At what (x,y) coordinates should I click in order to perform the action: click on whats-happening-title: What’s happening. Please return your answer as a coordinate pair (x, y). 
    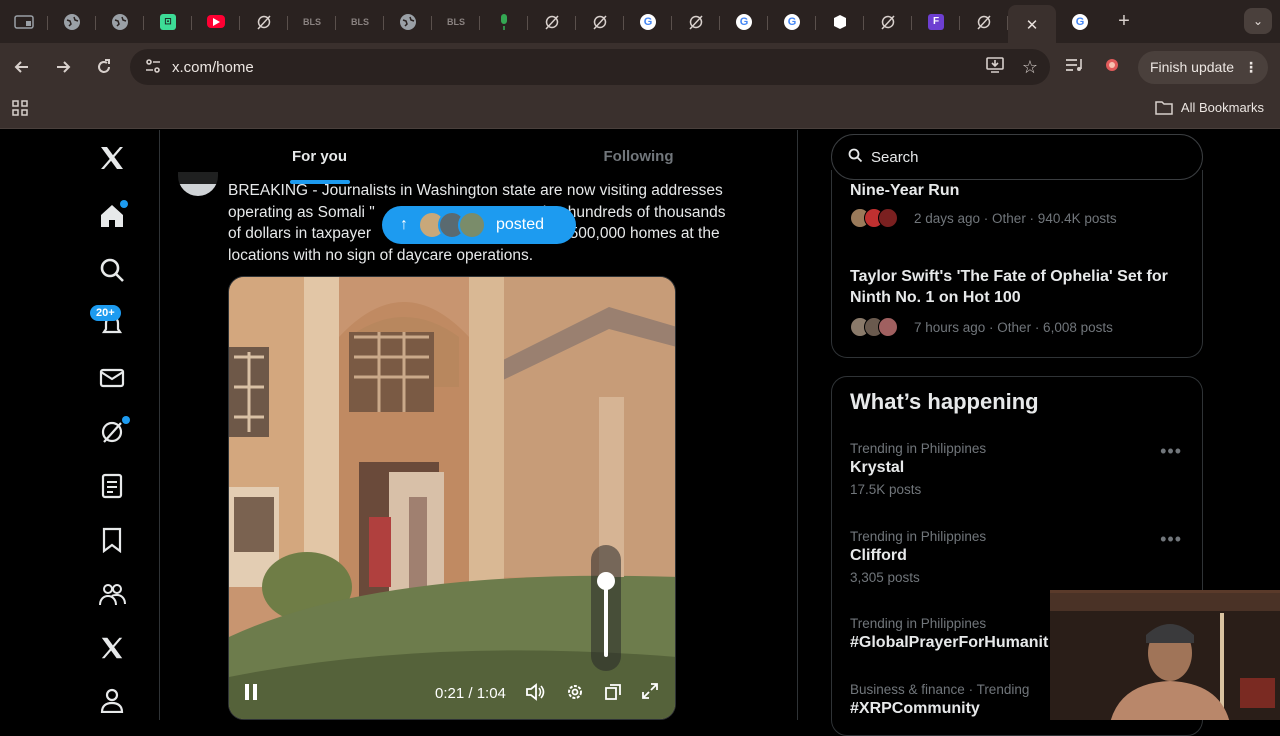
    Looking at the image, I should click on (944, 401).